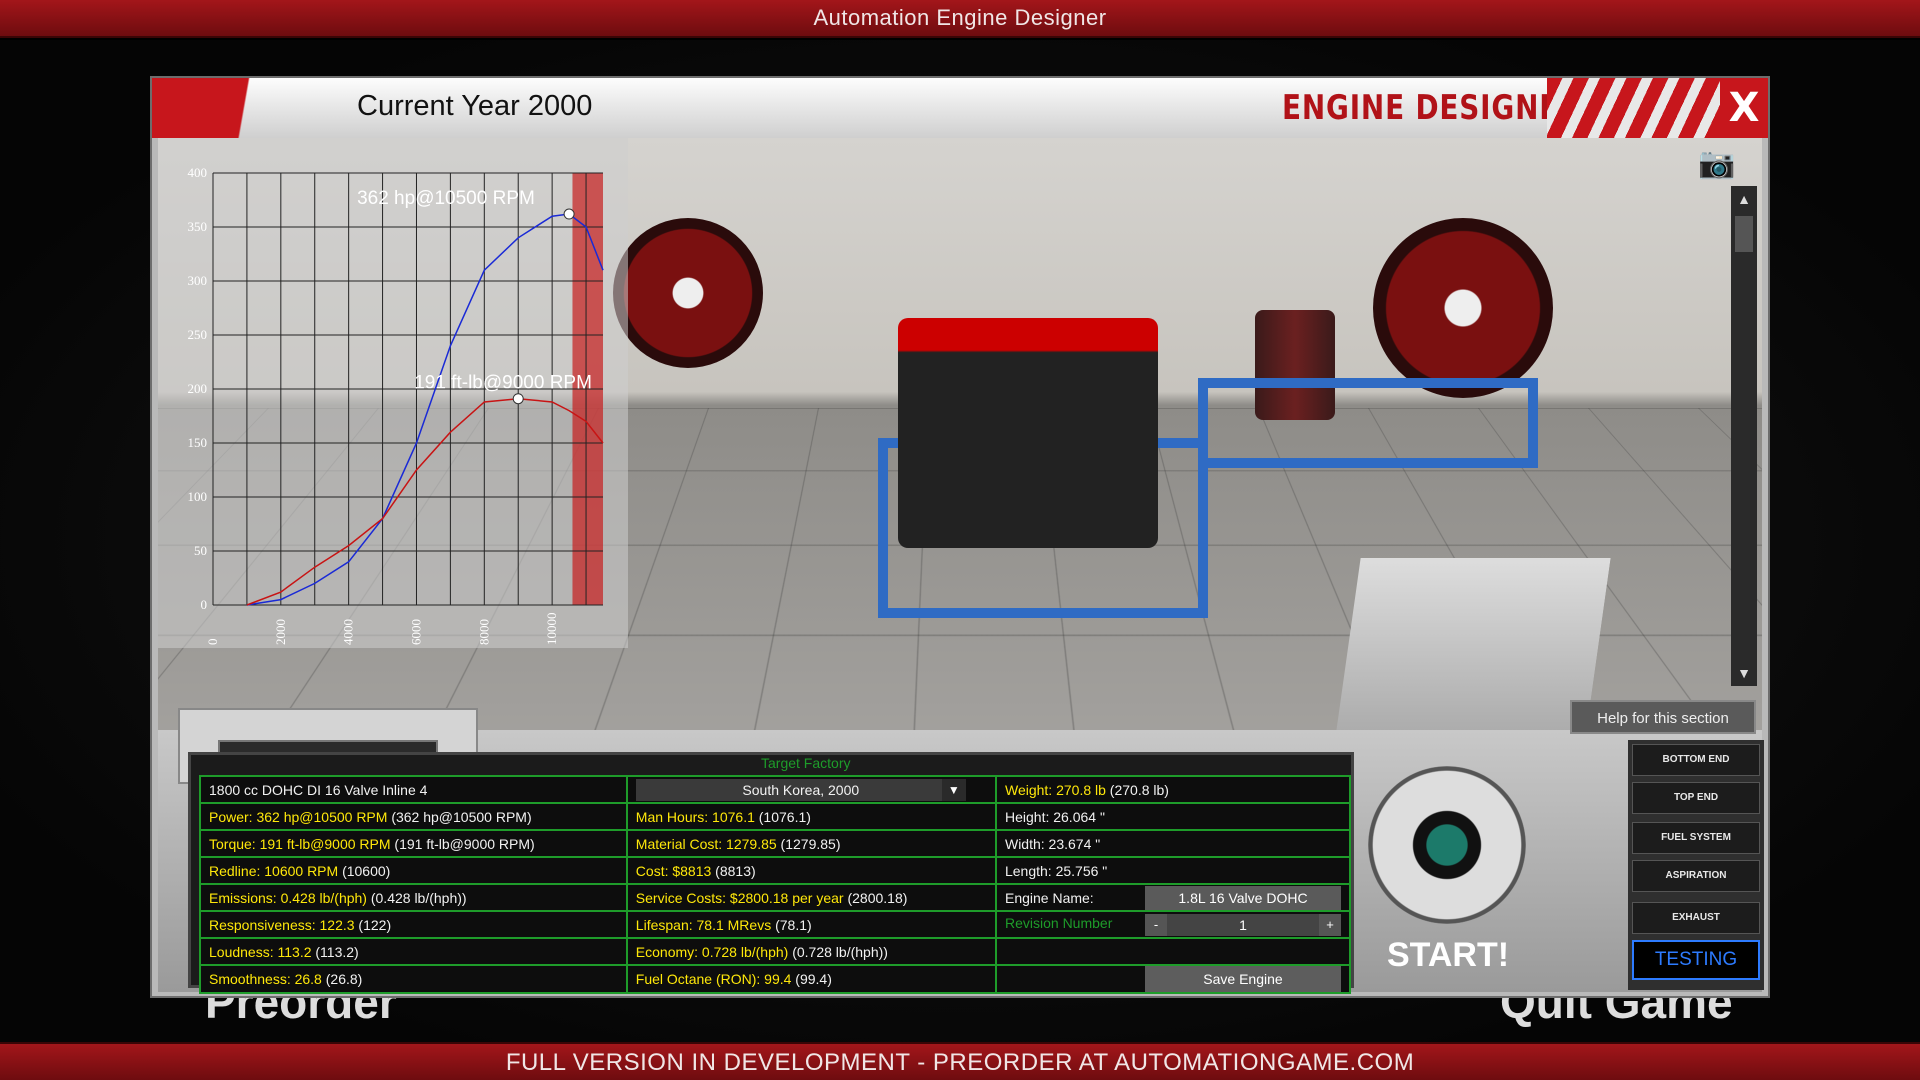 This screenshot has width=1920, height=1080. What do you see at coordinates (415, 632) in the screenshot?
I see `x-tick-label: 6000` at bounding box center [415, 632].